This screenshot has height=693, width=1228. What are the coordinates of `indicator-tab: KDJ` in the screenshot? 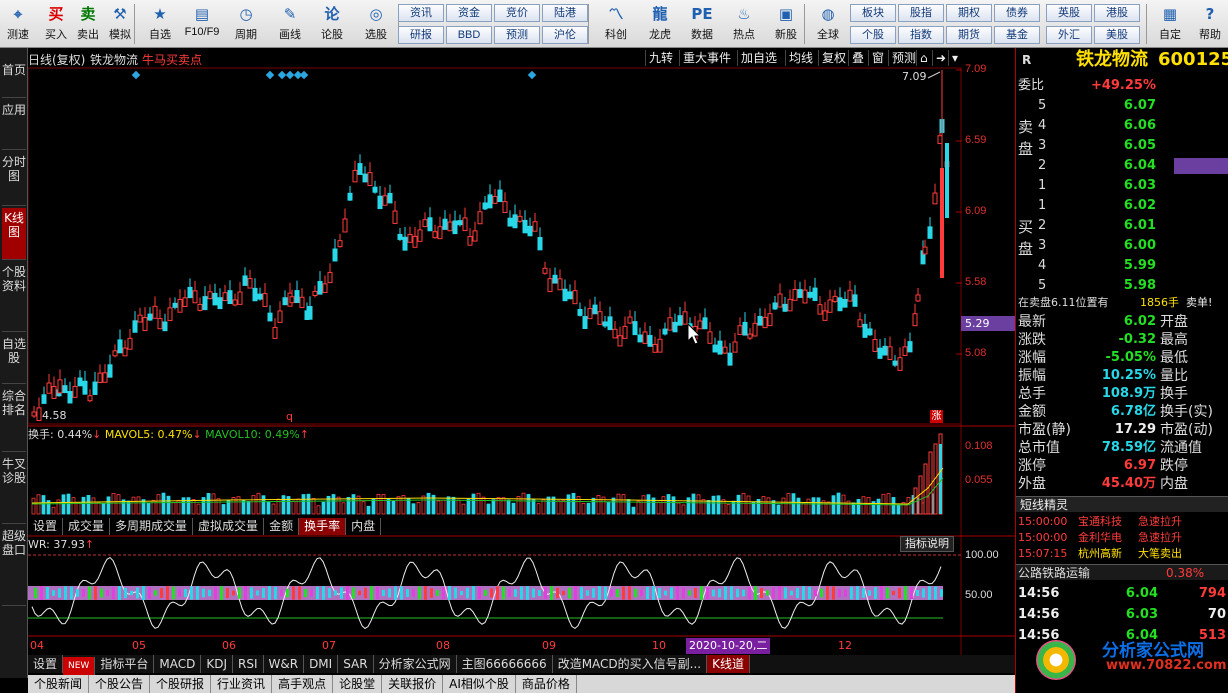 It's located at (217, 664).